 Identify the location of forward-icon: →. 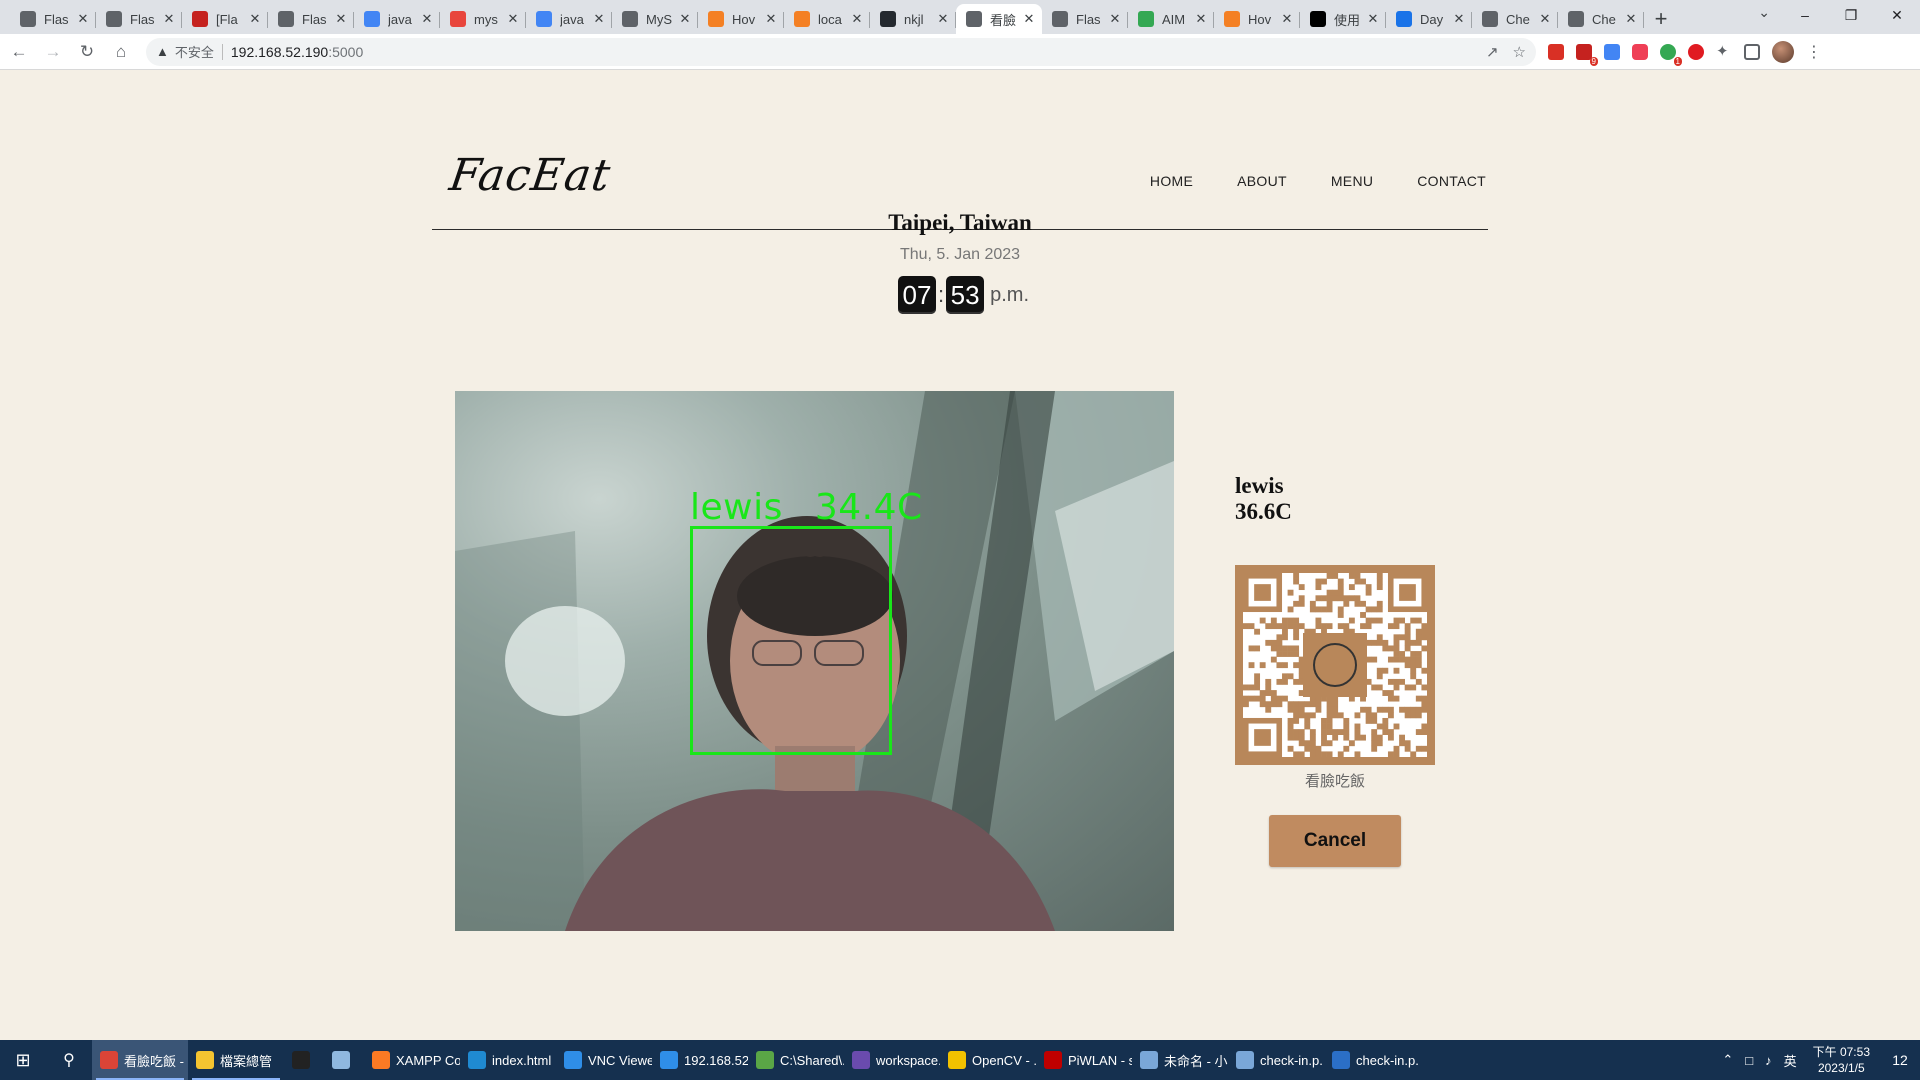
(53, 52).